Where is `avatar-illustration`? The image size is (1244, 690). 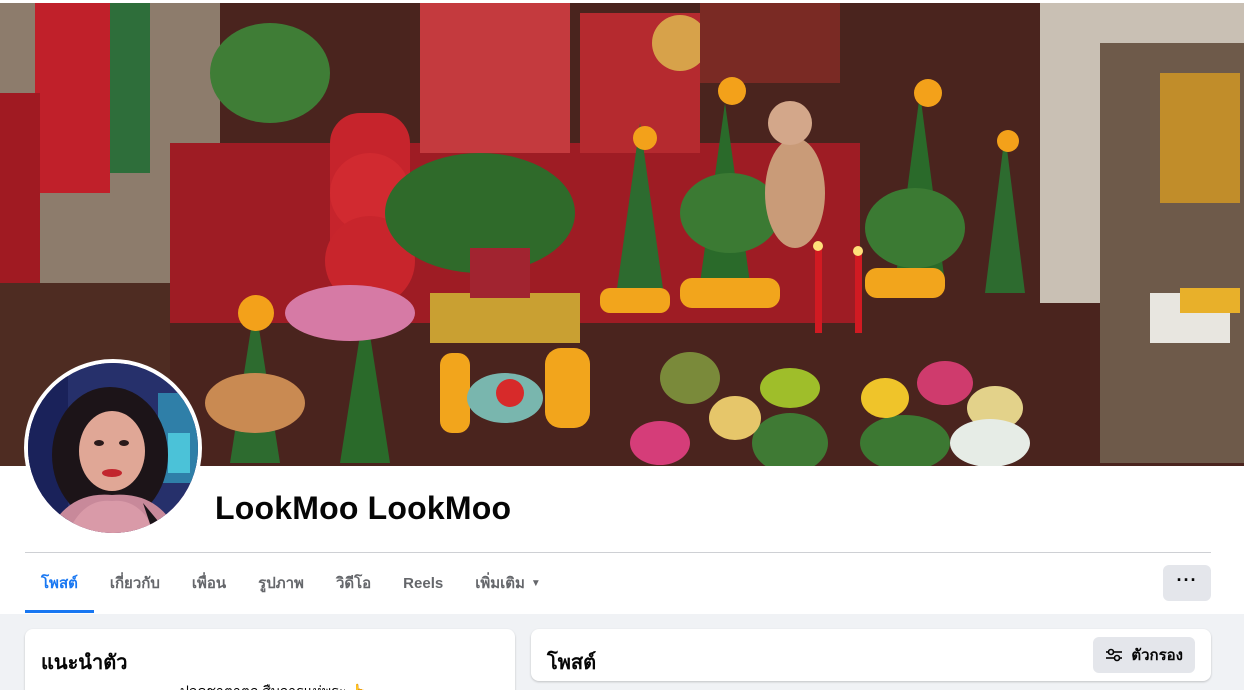 avatar-illustration is located at coordinates (113, 448).